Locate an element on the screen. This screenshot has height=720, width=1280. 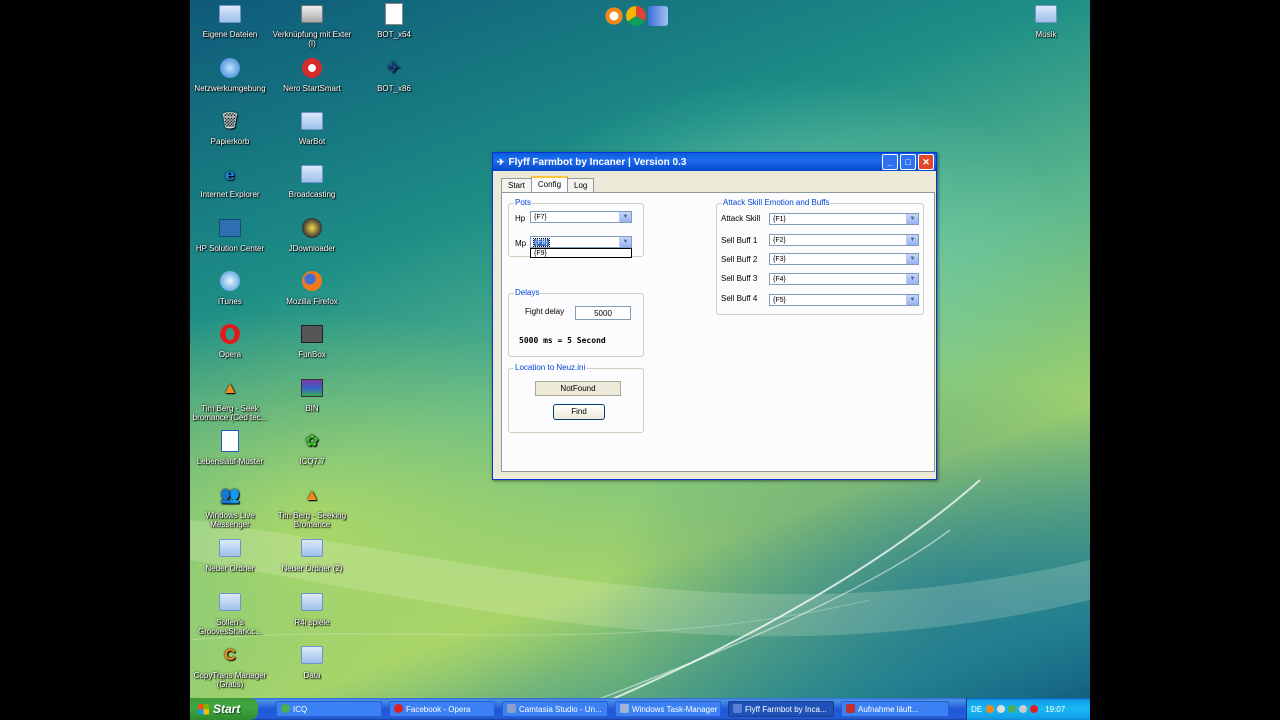
desktop-icon-copytrans: C CopyTrans Manager (Gratis) is located at coordinates (231, 666).